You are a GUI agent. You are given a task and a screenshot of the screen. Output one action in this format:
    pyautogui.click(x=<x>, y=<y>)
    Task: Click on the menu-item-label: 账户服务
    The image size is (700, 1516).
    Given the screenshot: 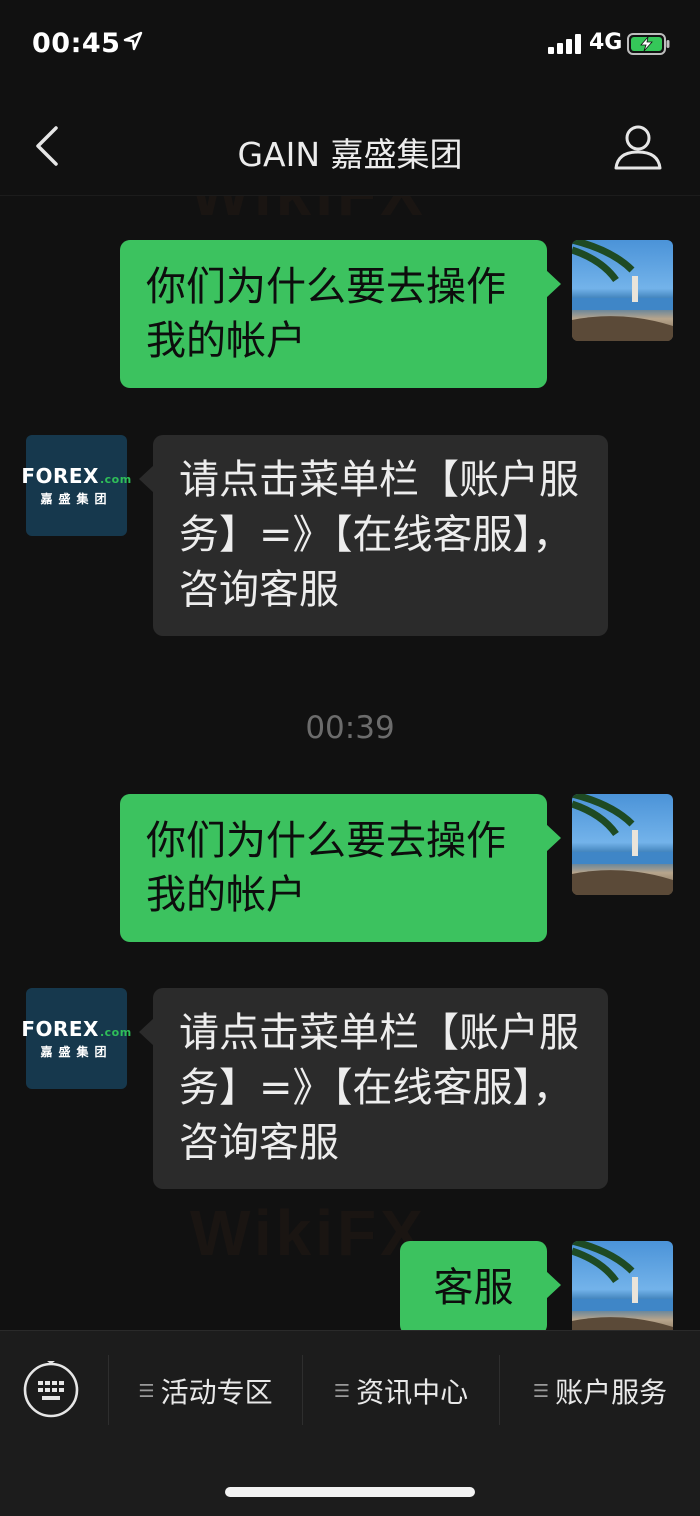 What is the action you would take?
    pyautogui.click(x=611, y=1392)
    